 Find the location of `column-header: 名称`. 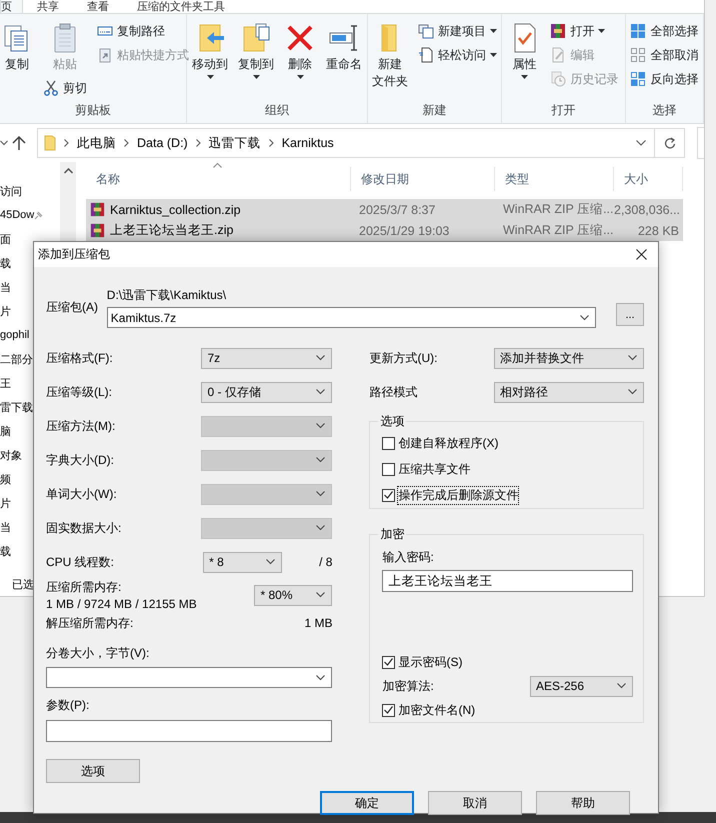

column-header: 名称 is located at coordinates (218, 179).